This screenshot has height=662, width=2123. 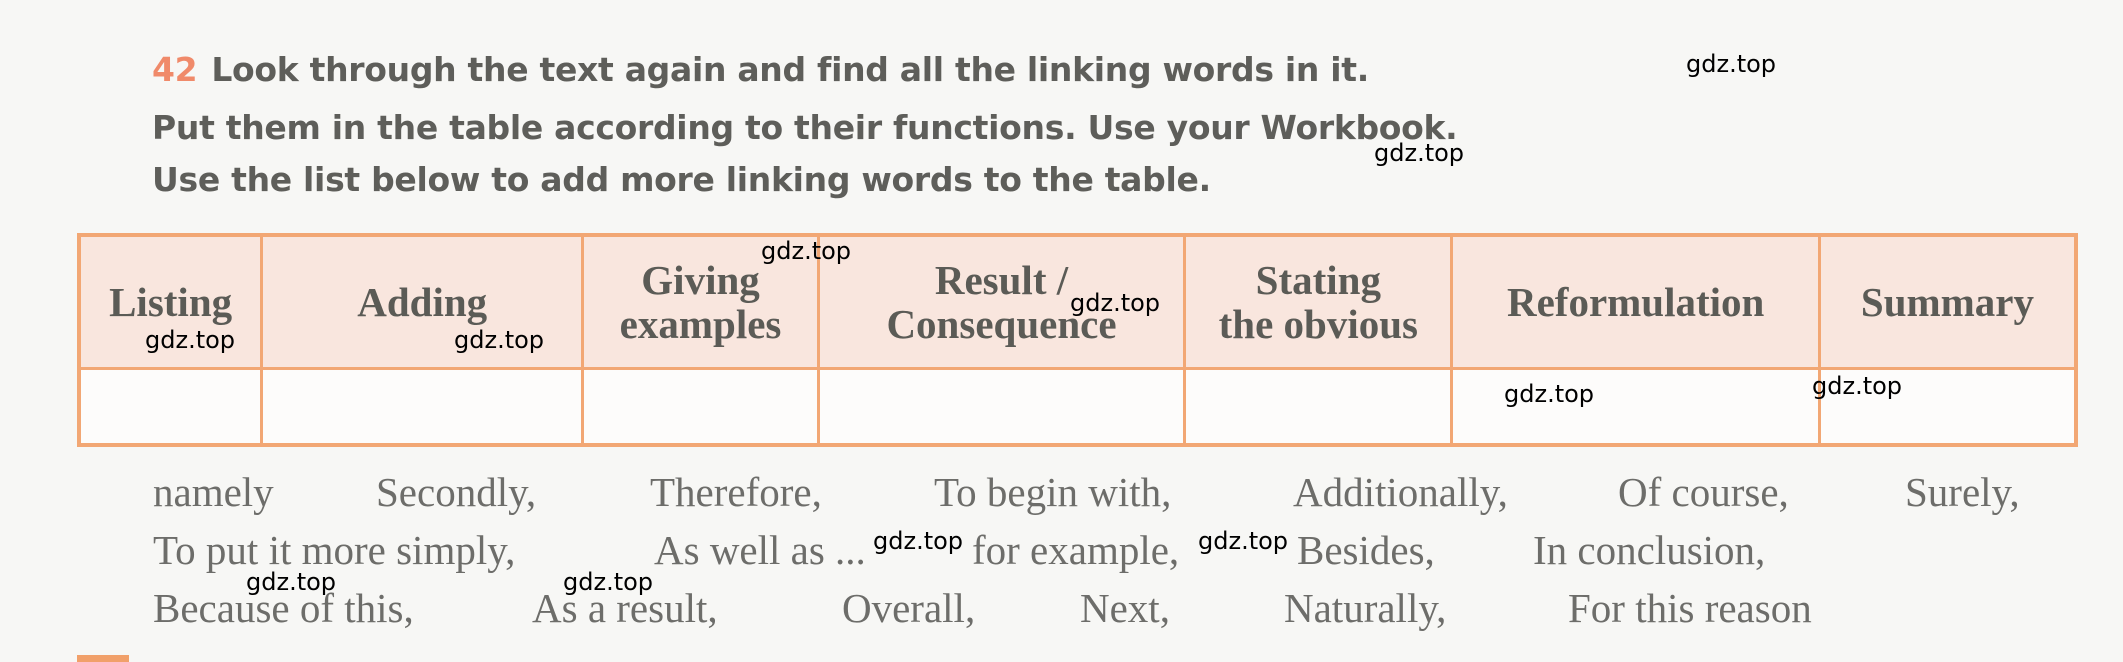 What do you see at coordinates (700, 324) in the screenshot?
I see `column-header-line: examples` at bounding box center [700, 324].